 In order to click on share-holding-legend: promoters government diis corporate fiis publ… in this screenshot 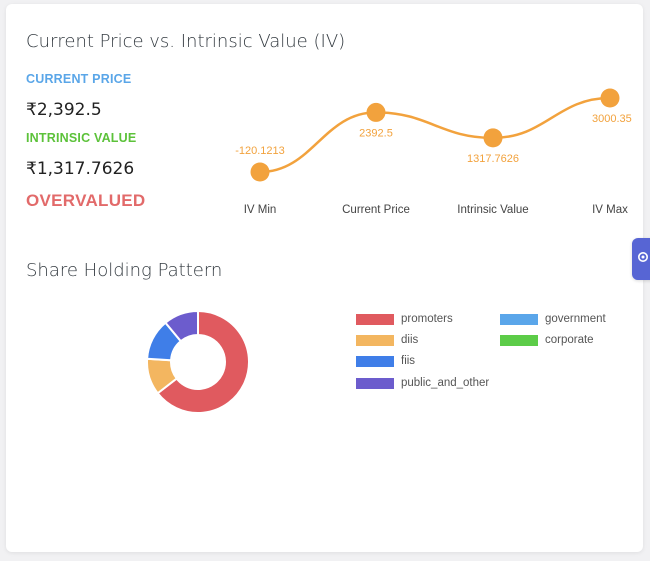, I will do `click(491, 357)`.